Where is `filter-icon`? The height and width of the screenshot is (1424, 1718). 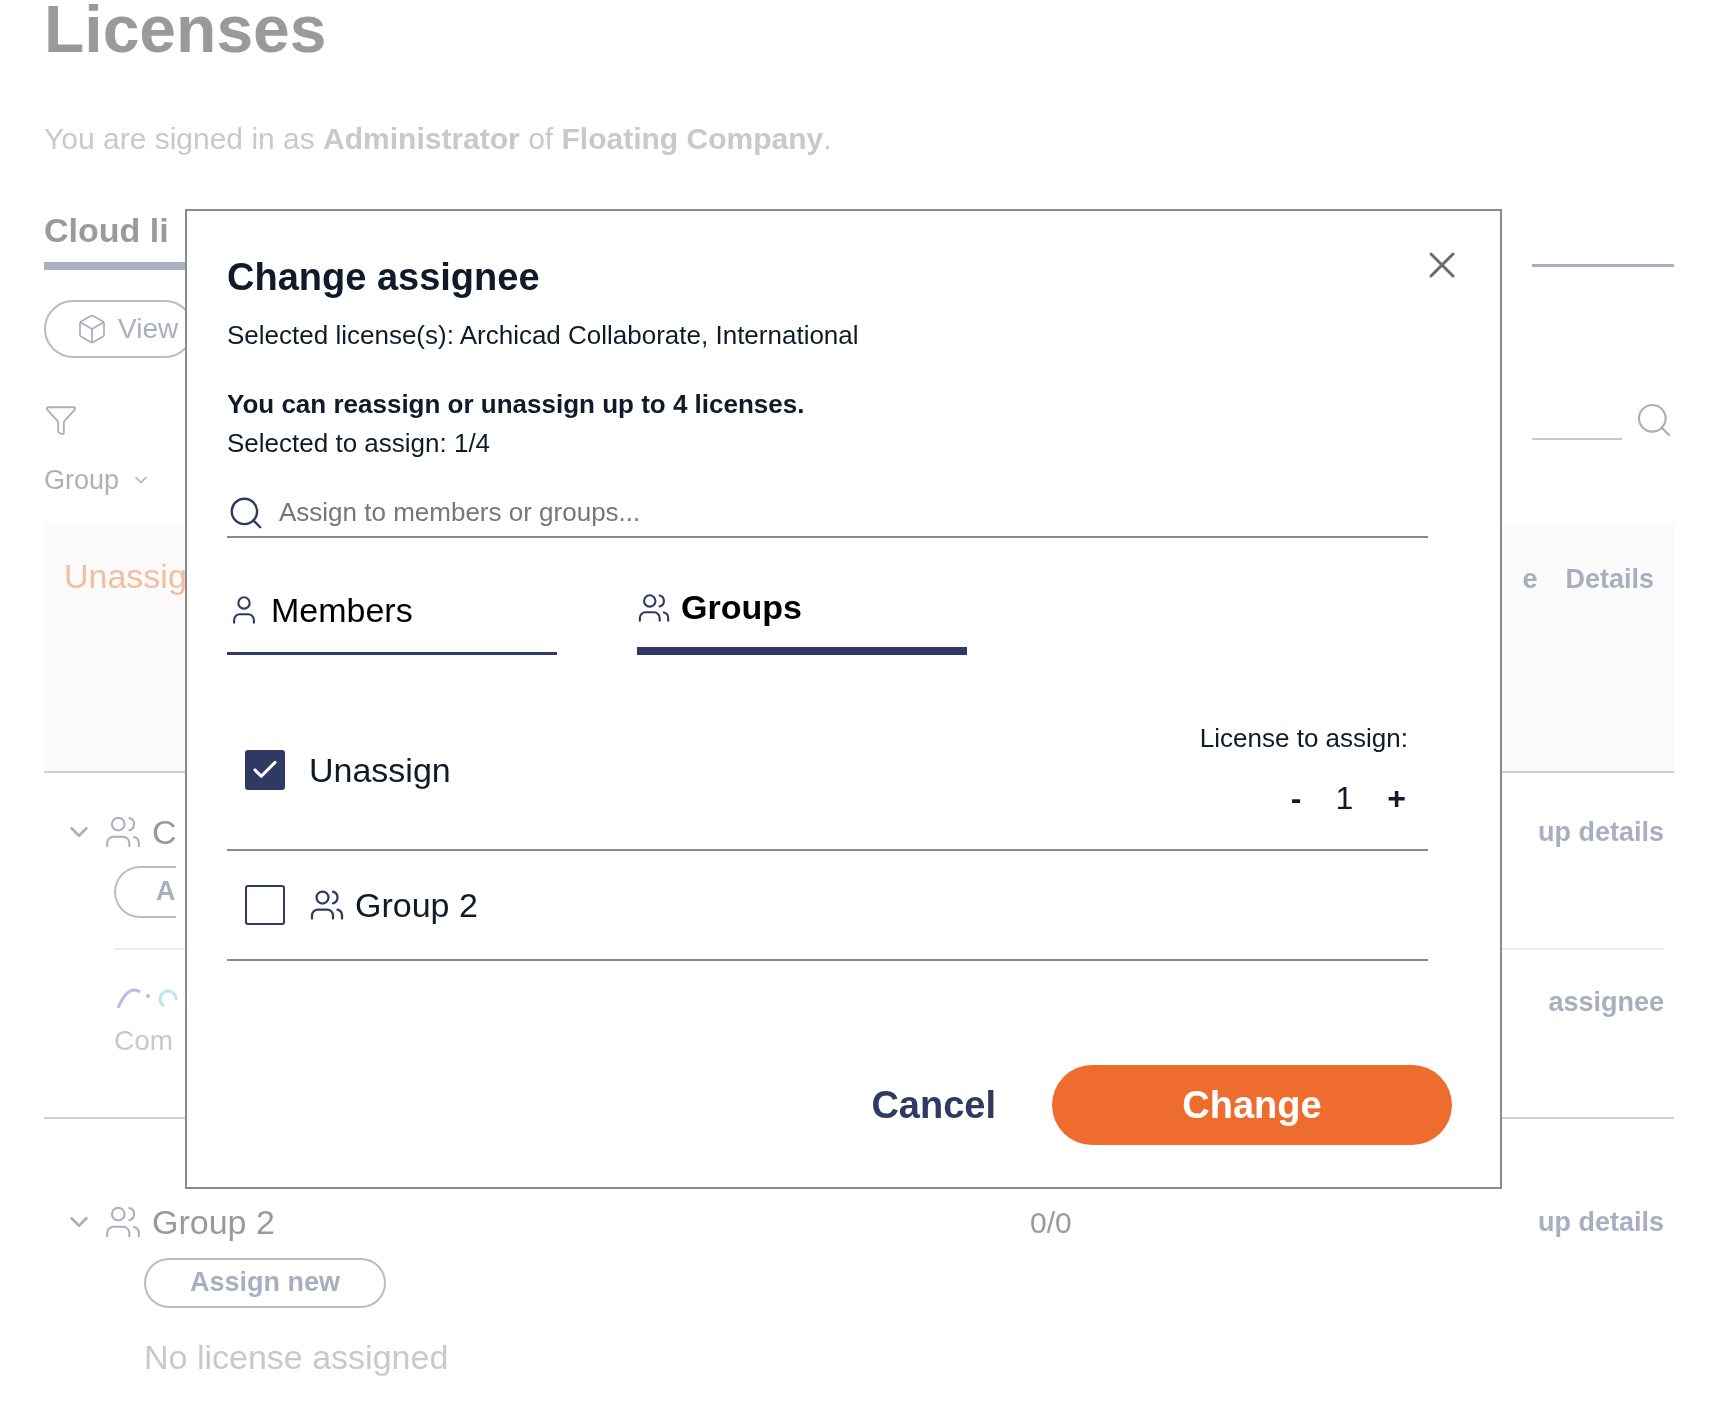
filter-icon is located at coordinates (61, 420).